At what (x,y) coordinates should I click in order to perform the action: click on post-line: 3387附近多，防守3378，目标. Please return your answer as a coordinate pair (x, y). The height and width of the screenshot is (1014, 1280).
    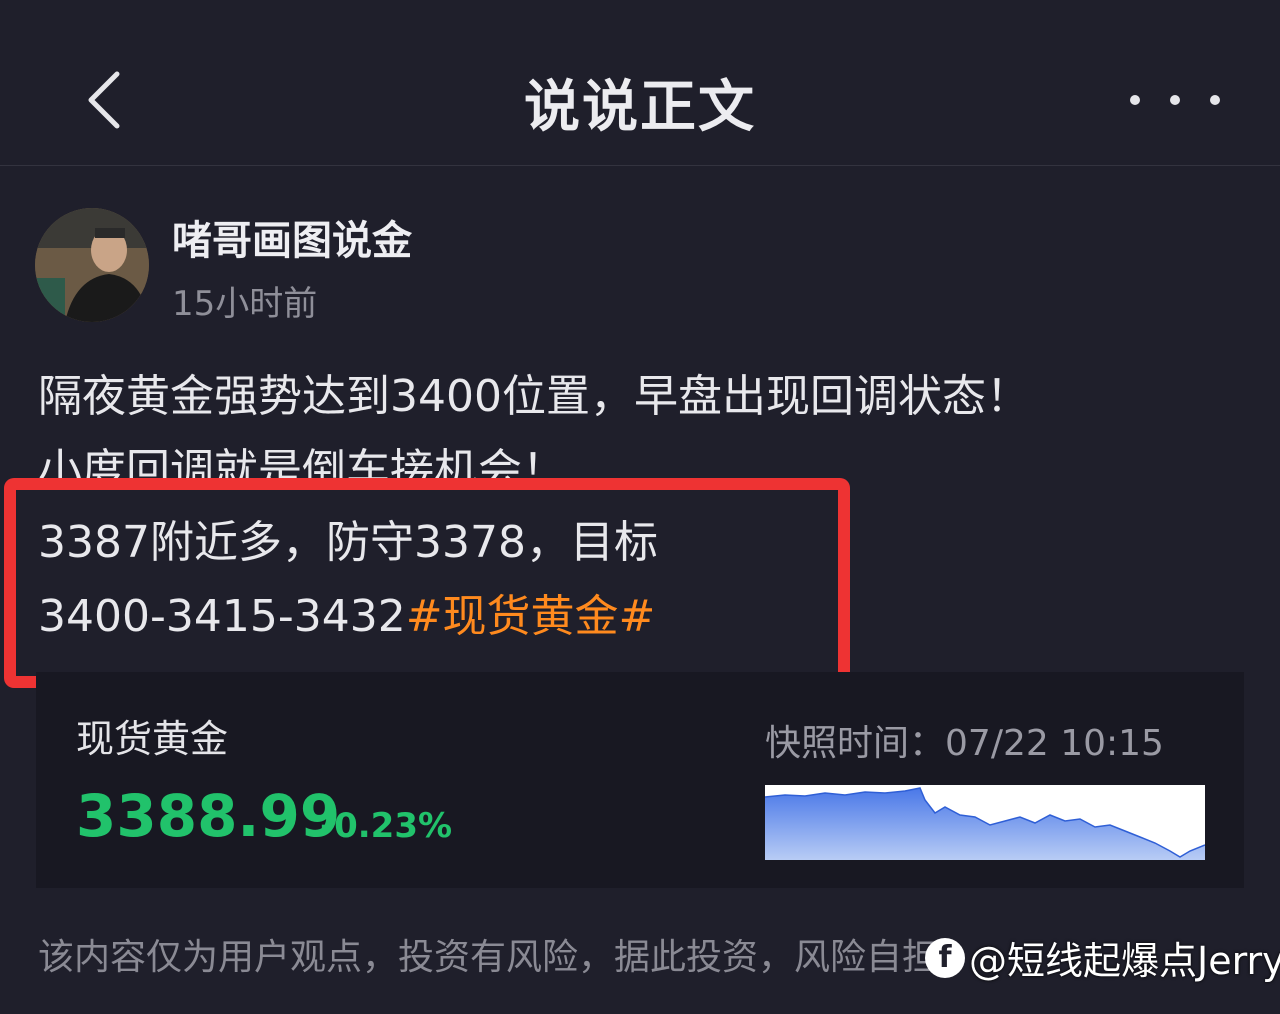
    Looking at the image, I should click on (348, 542).